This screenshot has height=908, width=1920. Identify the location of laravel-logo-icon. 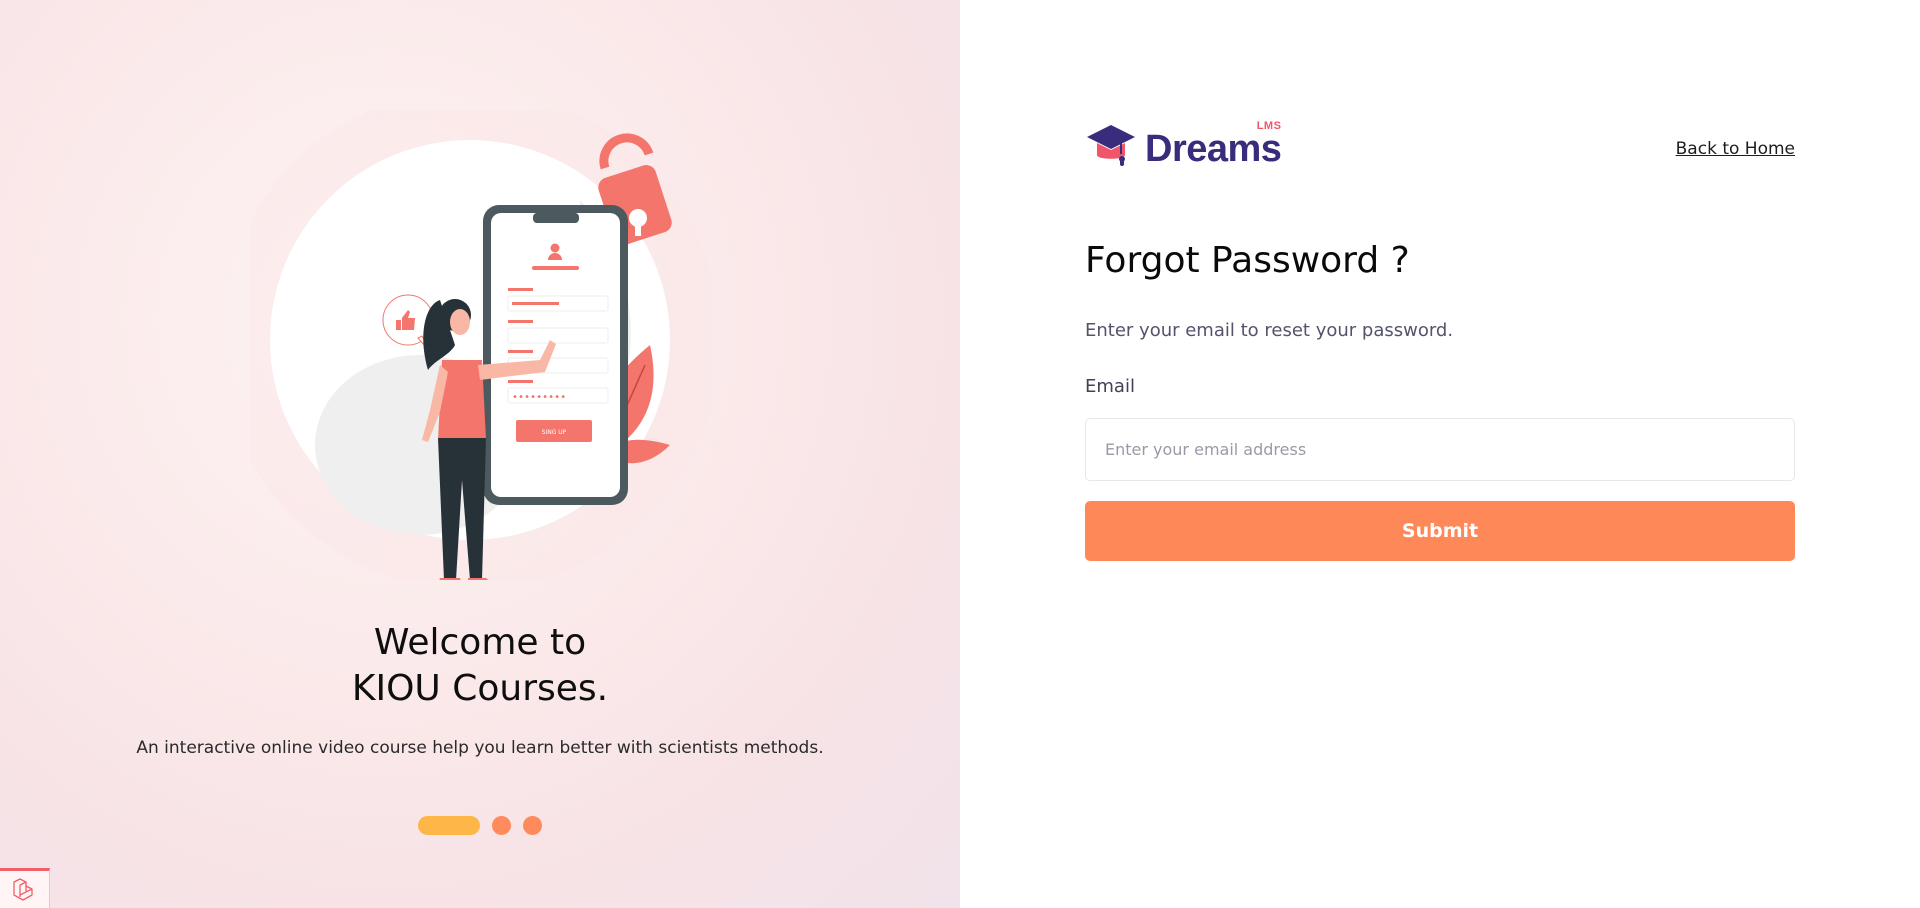
(25, 888).